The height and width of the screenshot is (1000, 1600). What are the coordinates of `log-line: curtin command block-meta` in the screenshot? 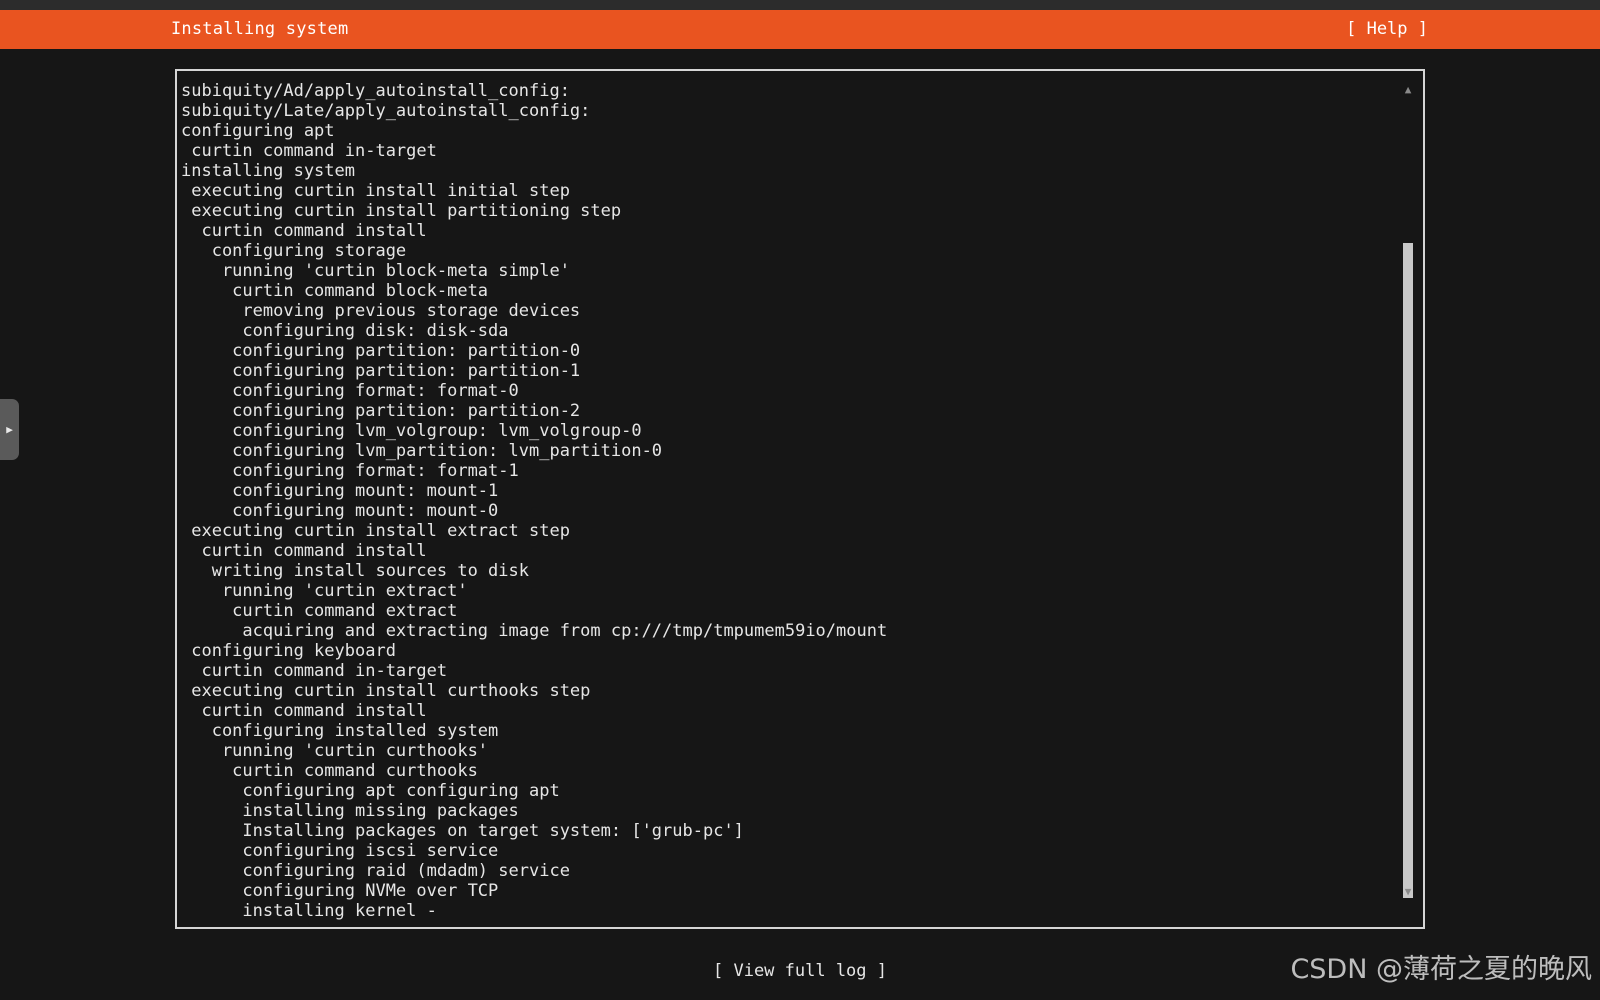 It's located at (335, 291).